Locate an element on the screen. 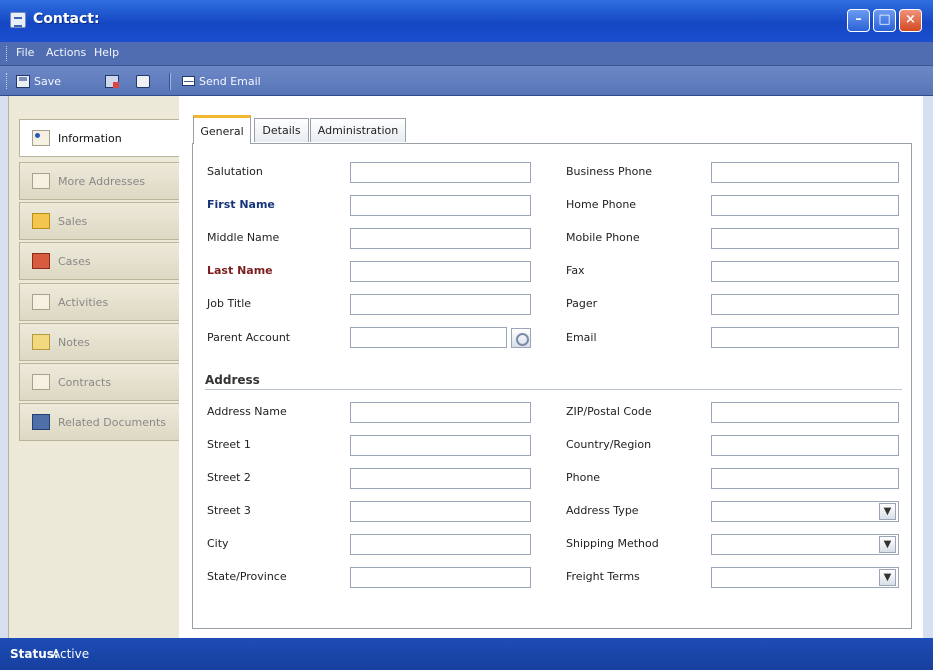 This screenshot has height=670, width=933. status-bar: Status: Active is located at coordinates (466, 654).